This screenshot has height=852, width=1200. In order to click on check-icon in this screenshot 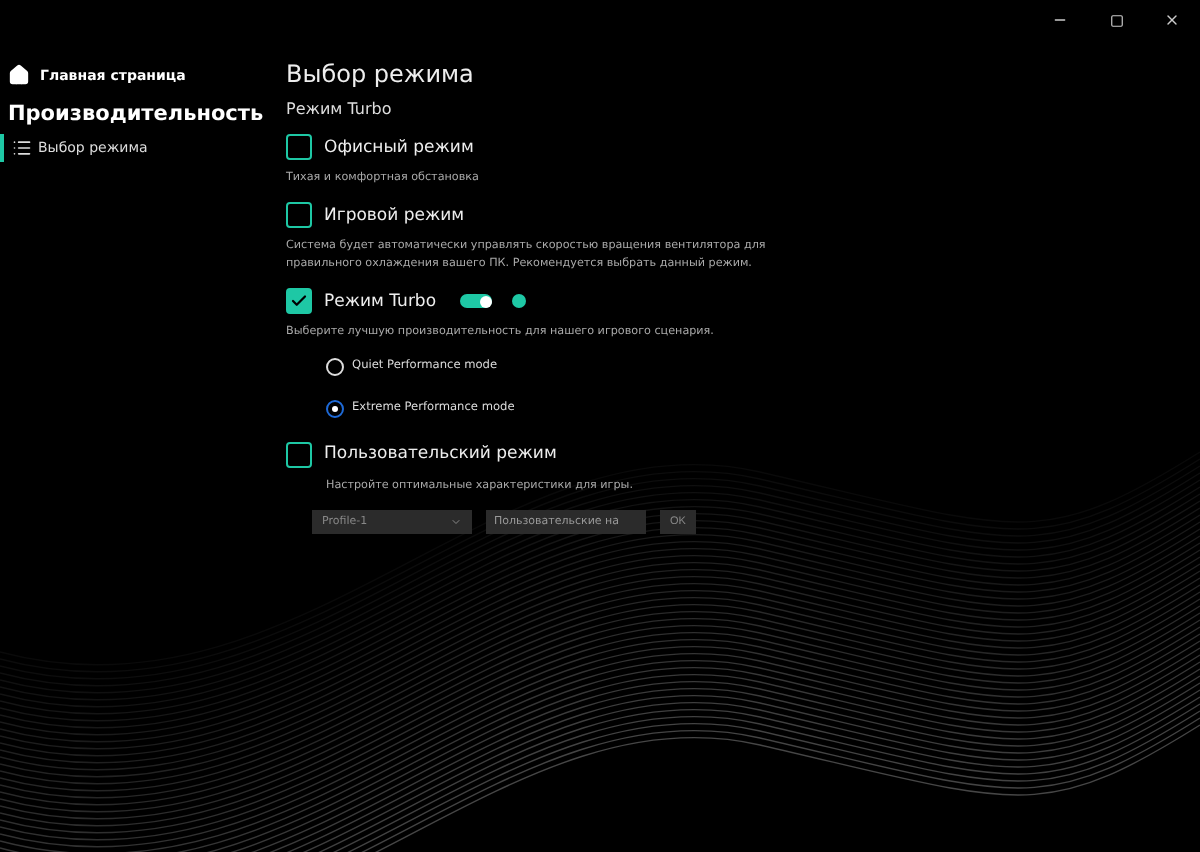, I will do `click(299, 301)`.